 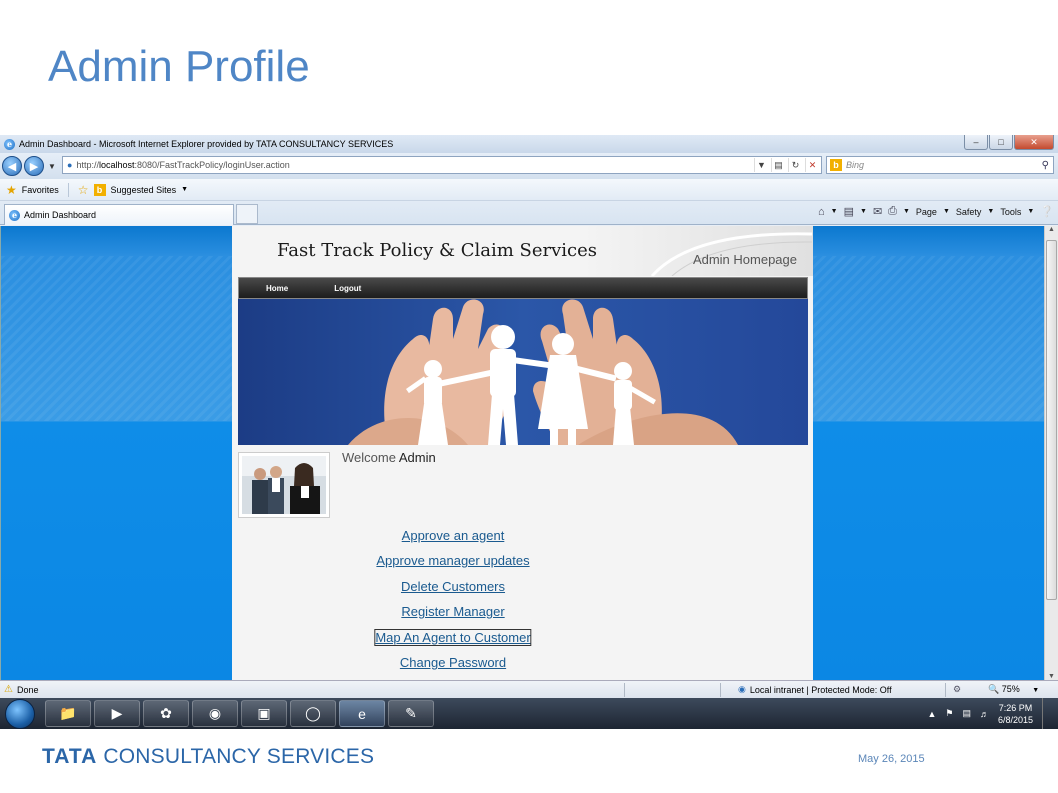 I want to click on home-icon: ⌂, so click(x=821, y=212).